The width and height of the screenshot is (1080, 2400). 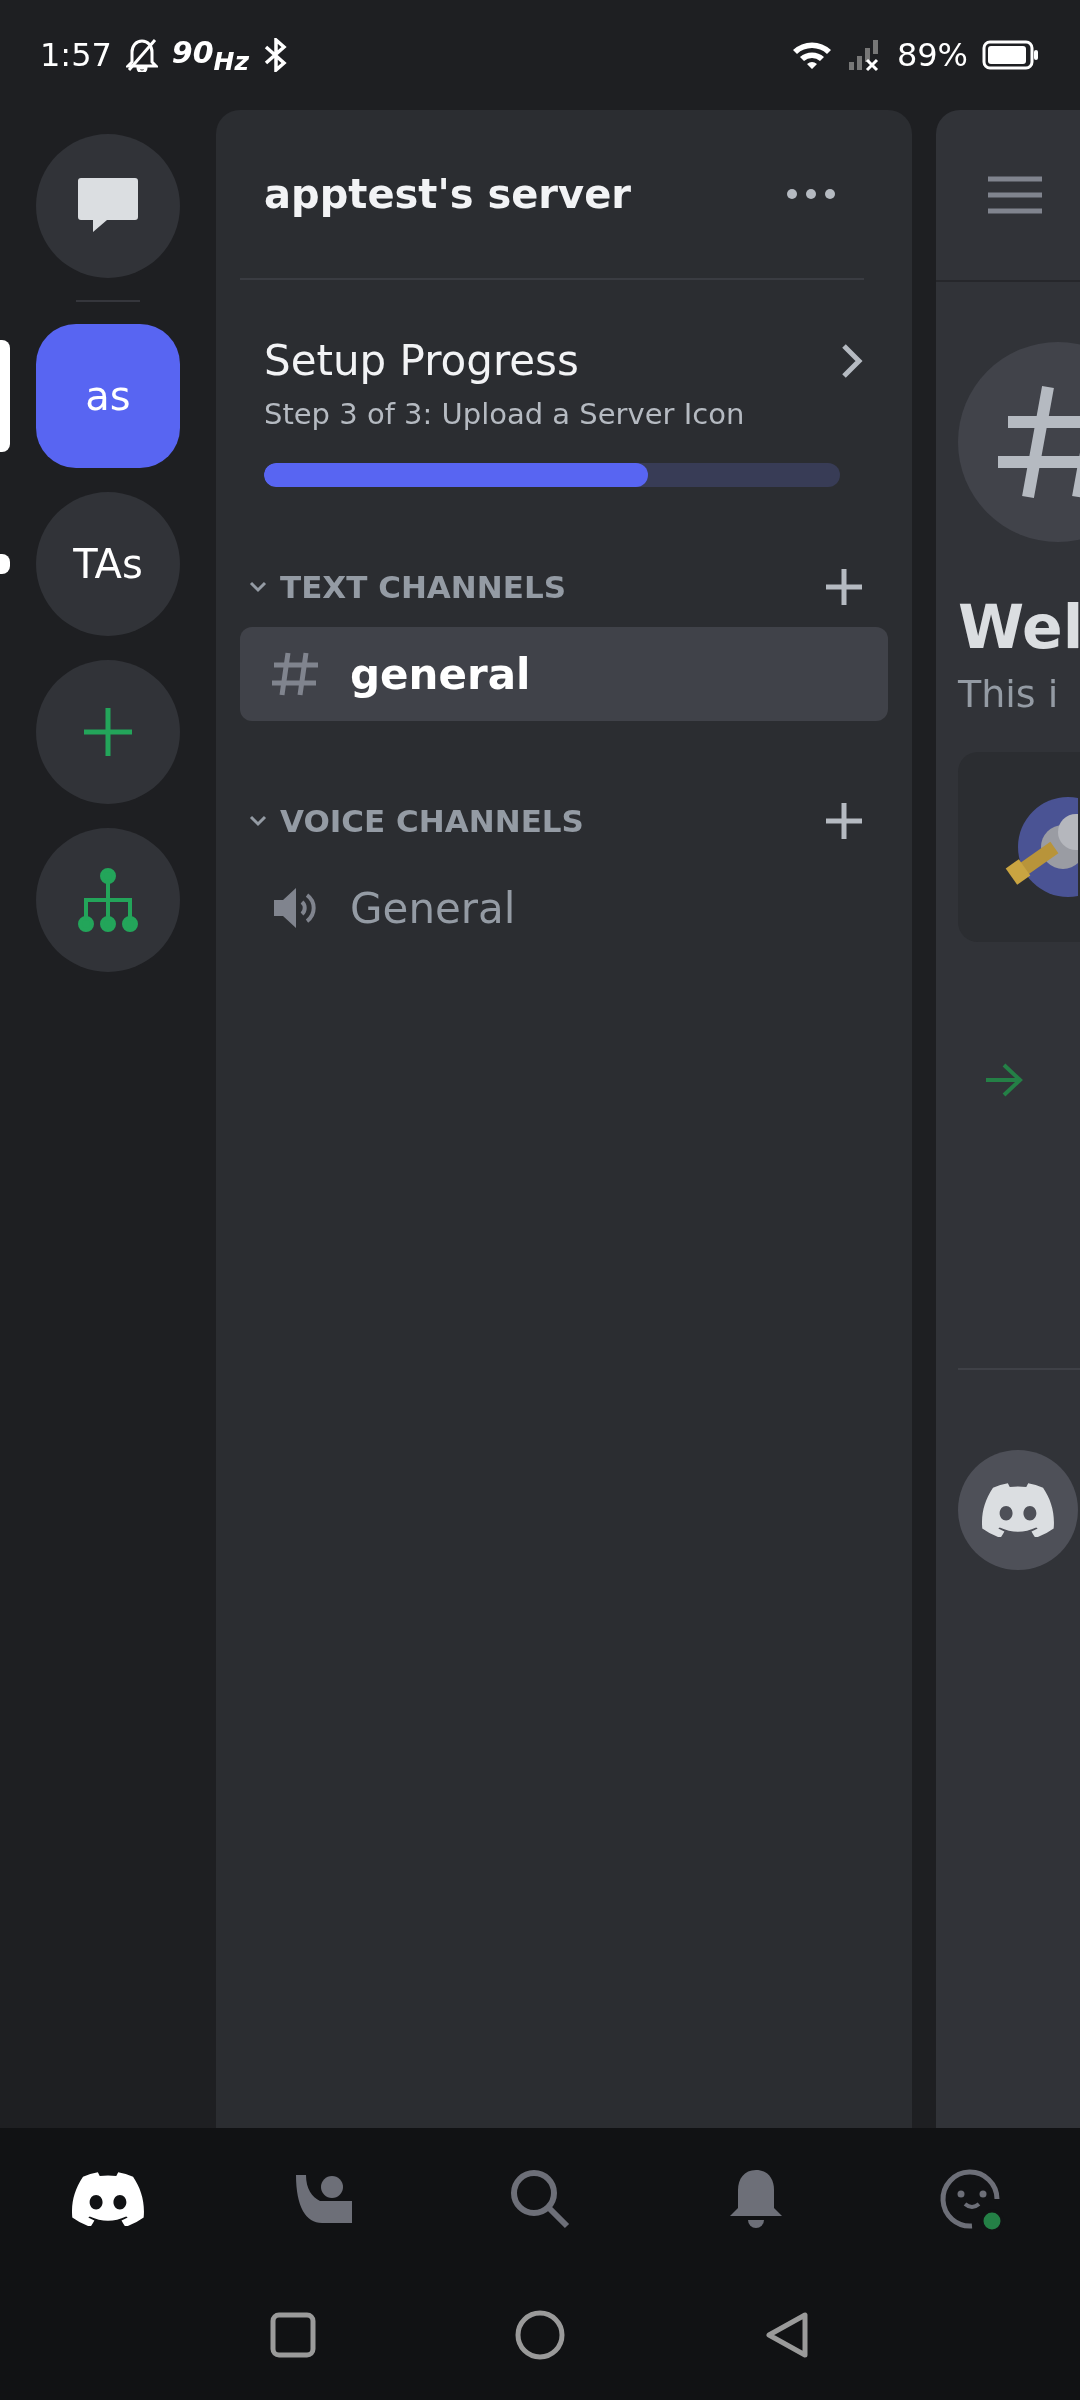 What do you see at coordinates (141, 55) in the screenshot?
I see `muted-bell-icon` at bounding box center [141, 55].